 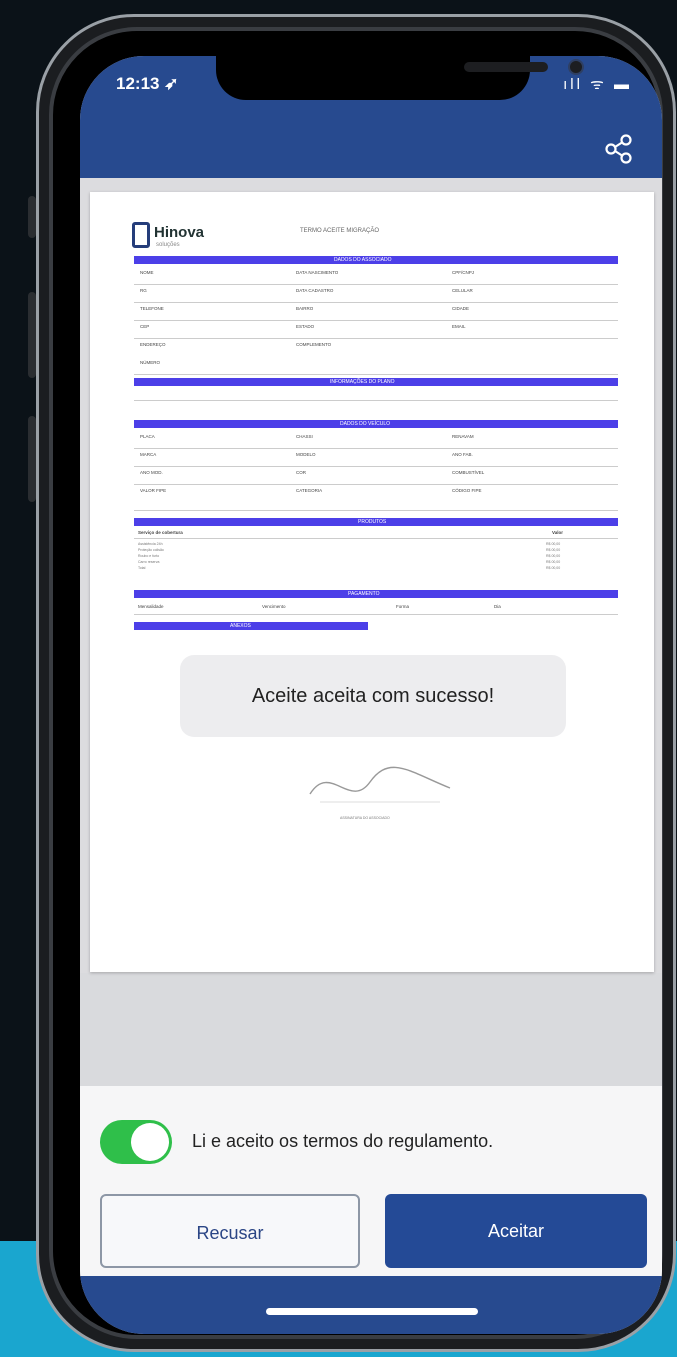 What do you see at coordinates (315, 290) in the screenshot?
I see `field-label: DATA CADASTRO` at bounding box center [315, 290].